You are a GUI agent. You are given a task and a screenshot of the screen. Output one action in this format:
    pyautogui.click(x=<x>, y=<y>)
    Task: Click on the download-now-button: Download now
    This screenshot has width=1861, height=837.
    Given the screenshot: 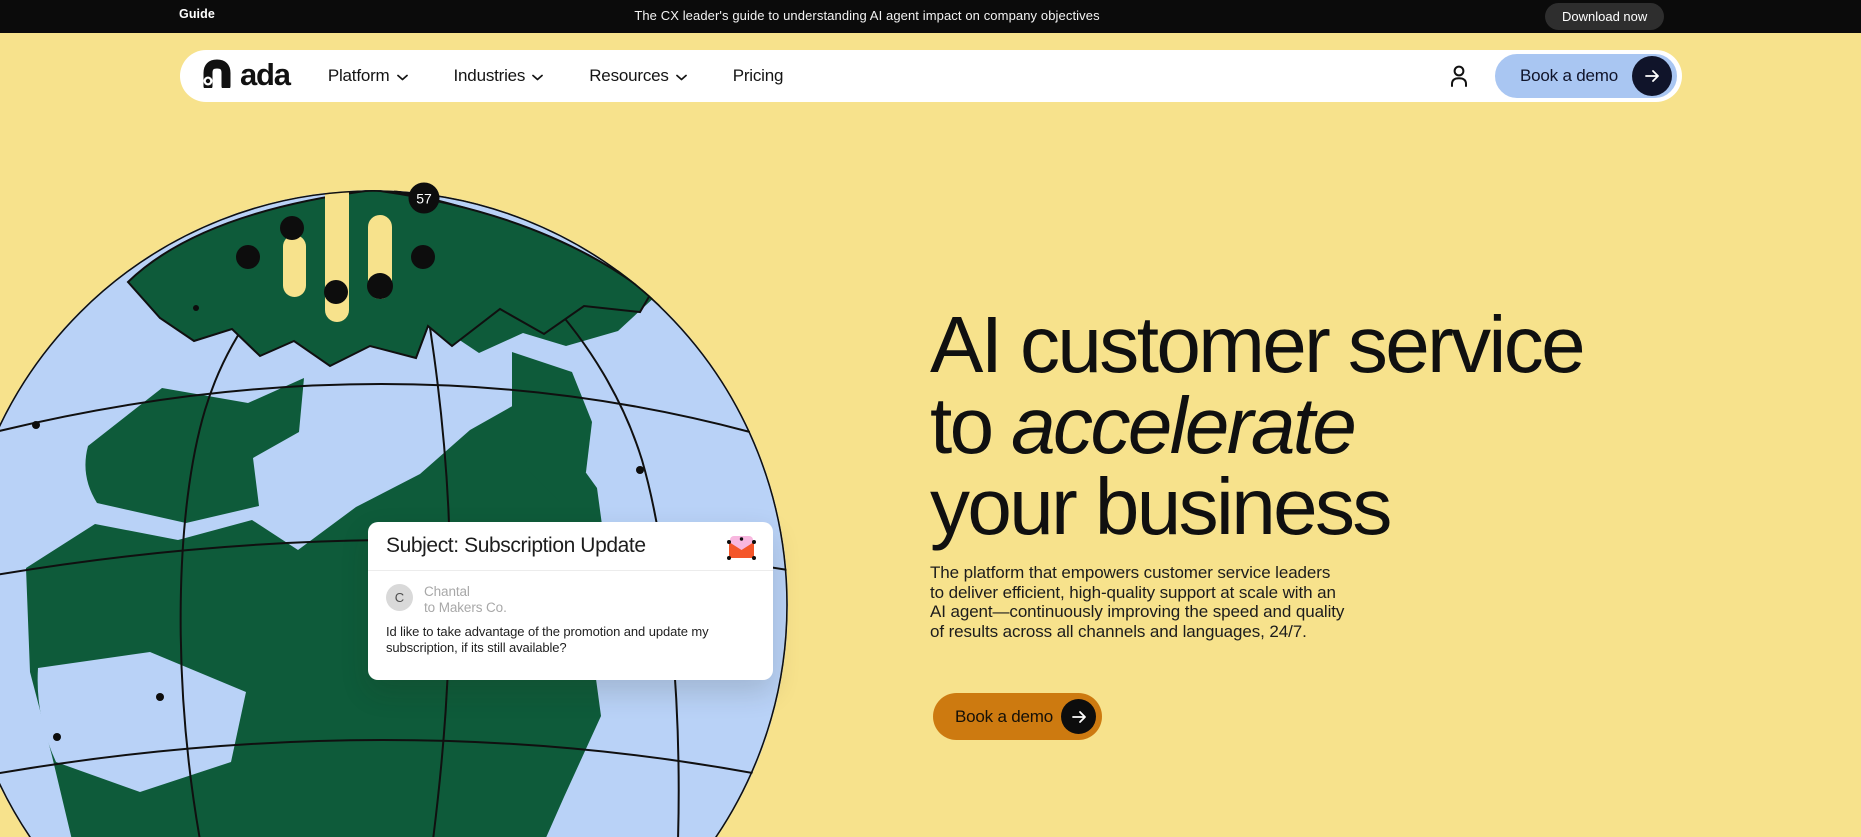 What is the action you would take?
    pyautogui.click(x=1605, y=16)
    